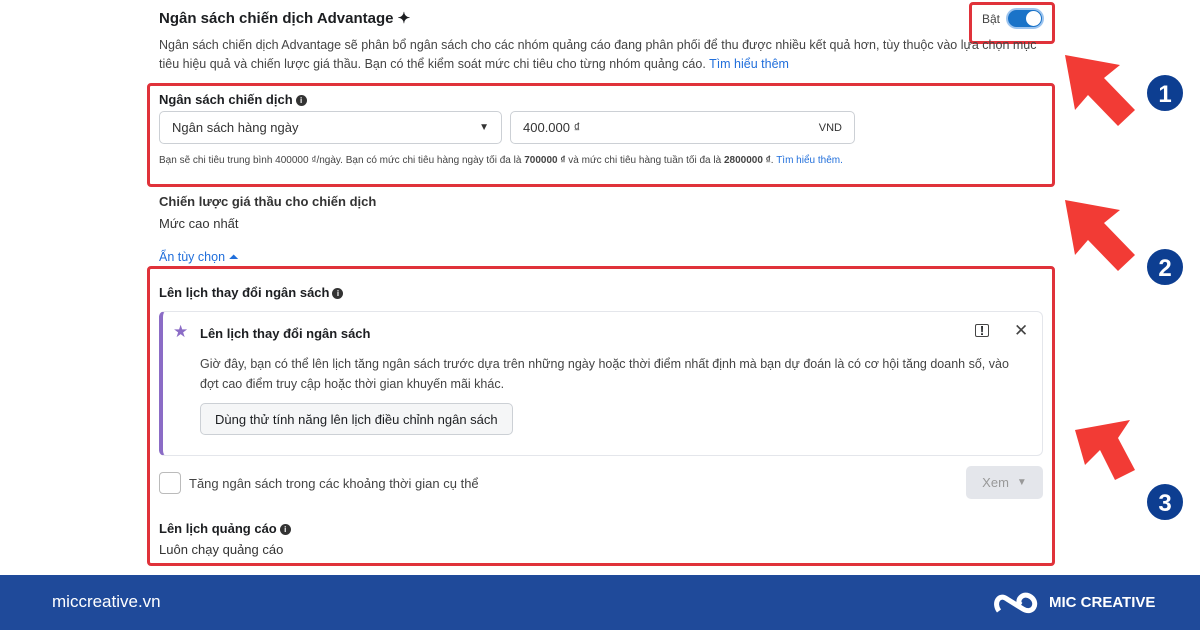 The width and height of the screenshot is (1200, 630). Describe the element at coordinates (1004, 482) in the screenshot. I see `view-button: Xem ▼` at that location.